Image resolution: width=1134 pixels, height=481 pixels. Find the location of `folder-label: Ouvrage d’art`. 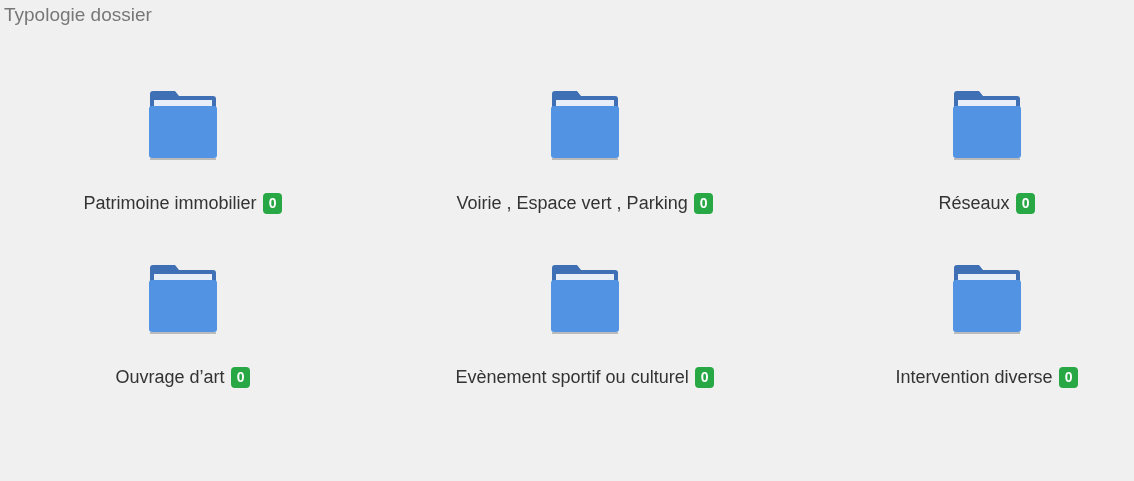

folder-label: Ouvrage d’art is located at coordinates (170, 377).